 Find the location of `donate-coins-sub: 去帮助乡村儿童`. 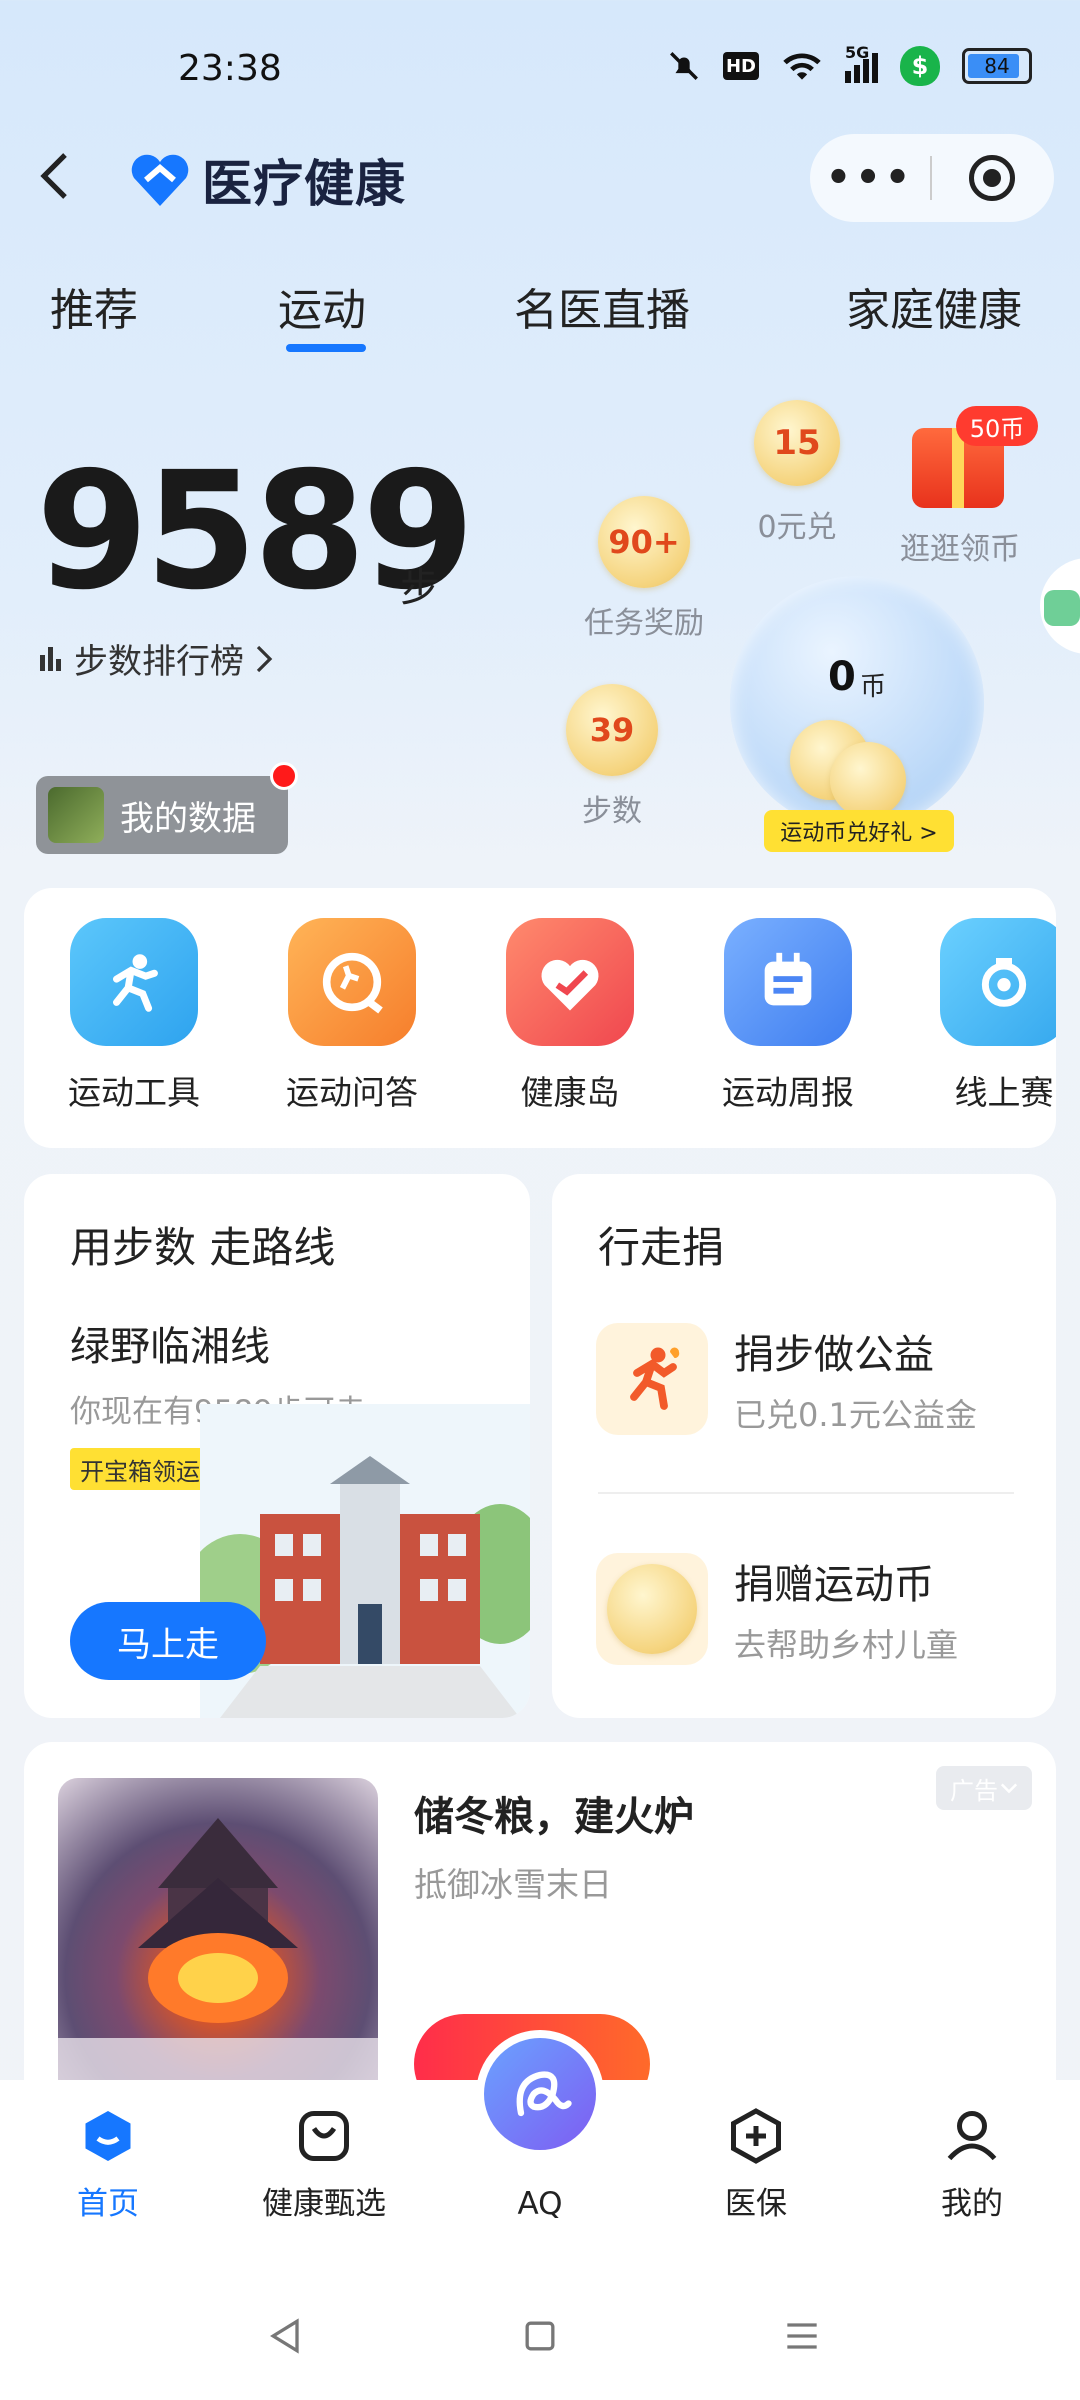

donate-coins-sub: 去帮助乡村儿童 is located at coordinates (846, 1645).